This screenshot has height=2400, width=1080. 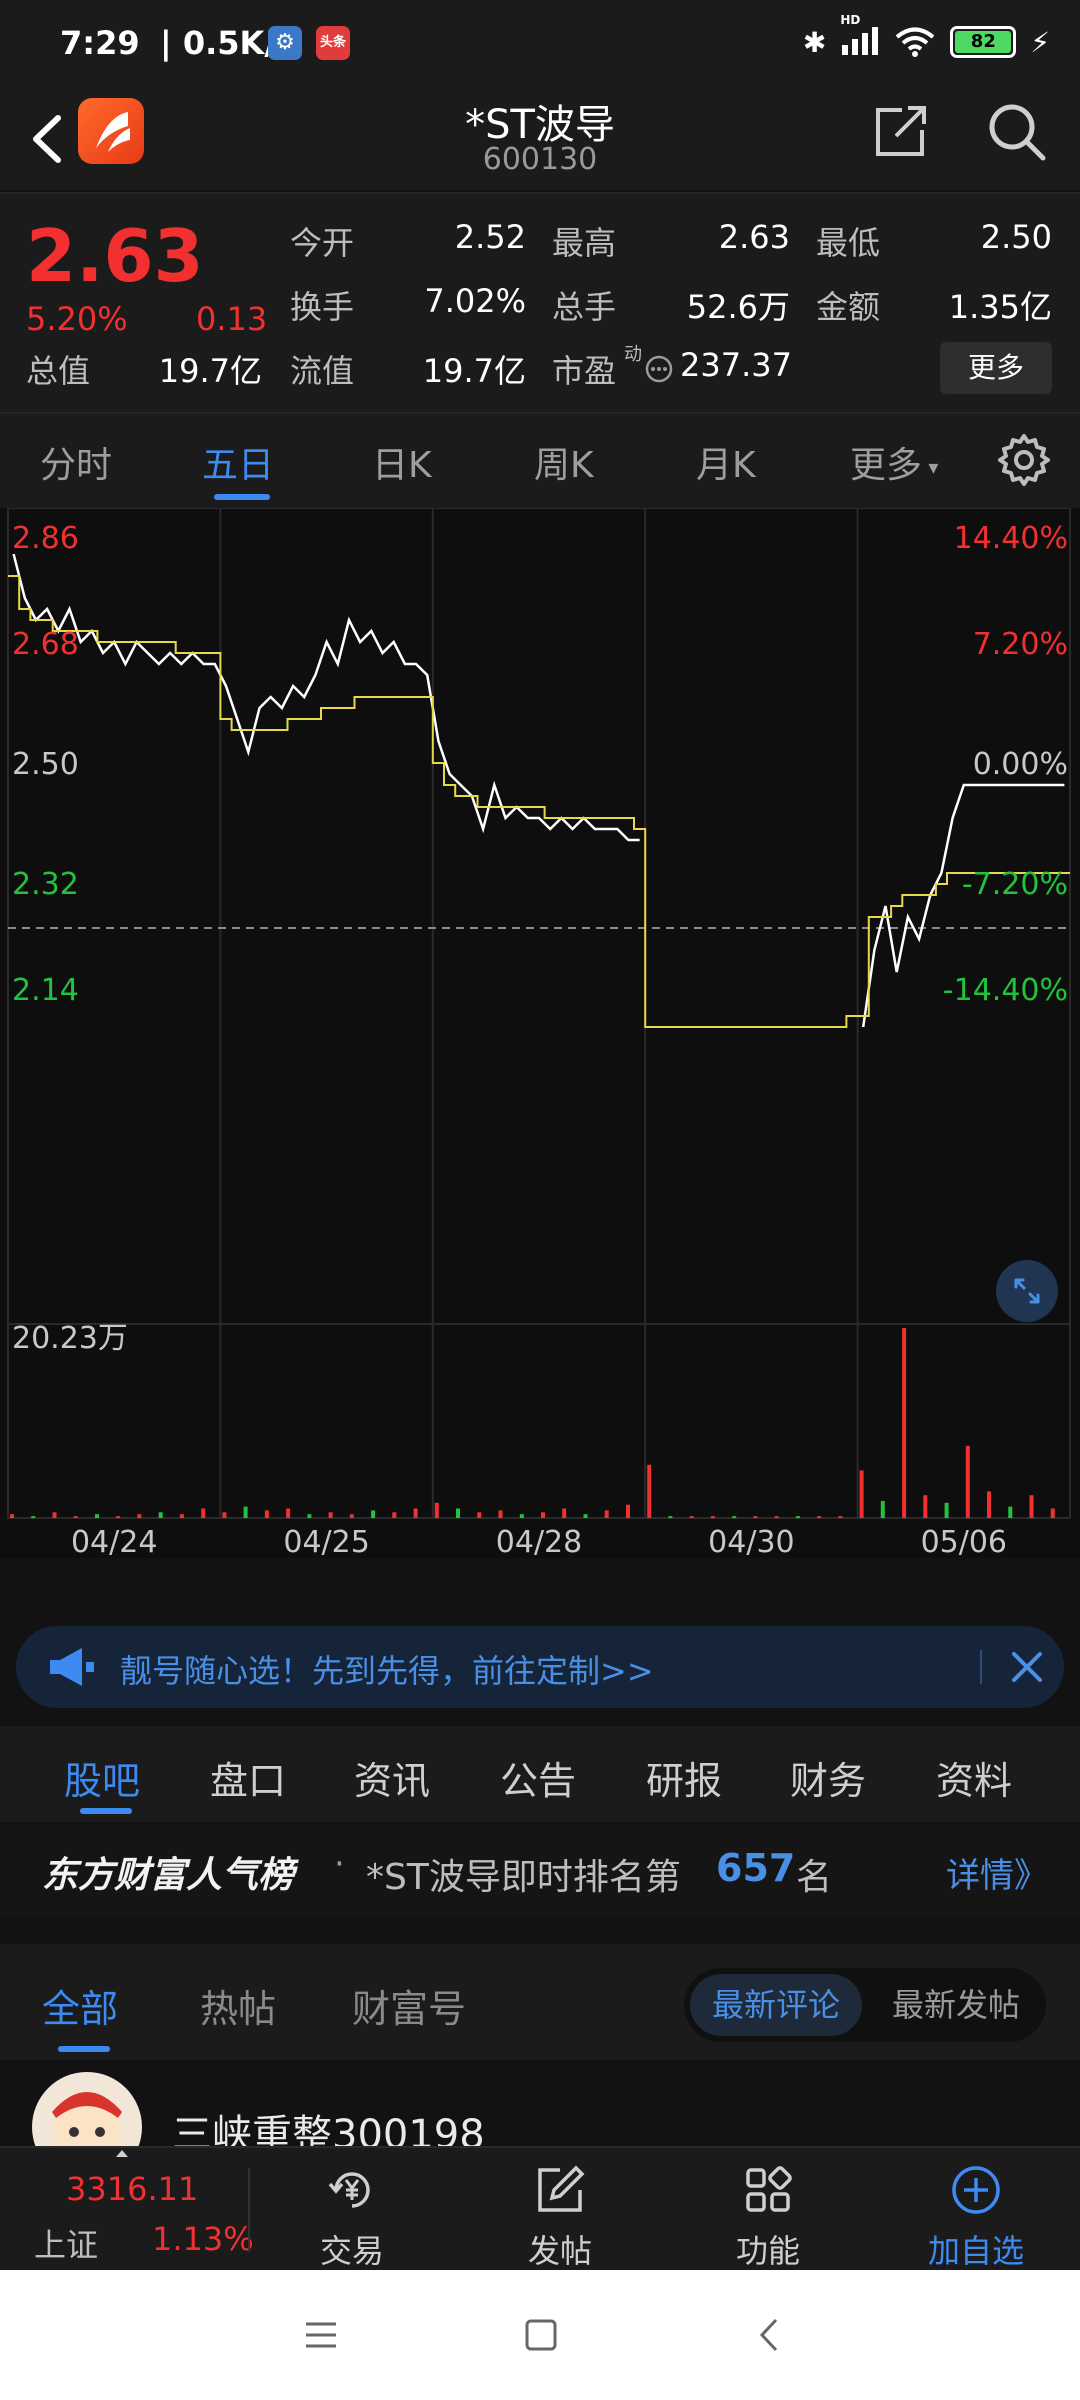 What do you see at coordinates (956, 2005) in the screenshot?
I see `sort-latest-post: 最新发帖` at bounding box center [956, 2005].